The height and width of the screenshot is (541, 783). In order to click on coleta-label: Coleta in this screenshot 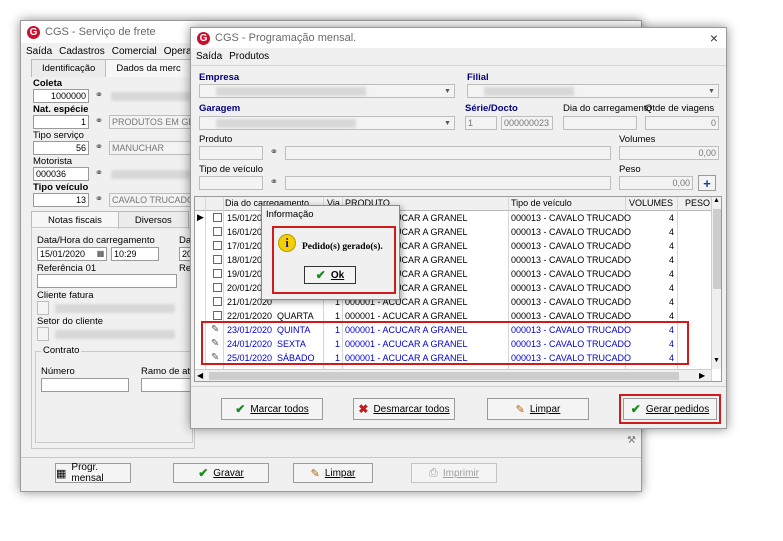, I will do `click(48, 83)`.